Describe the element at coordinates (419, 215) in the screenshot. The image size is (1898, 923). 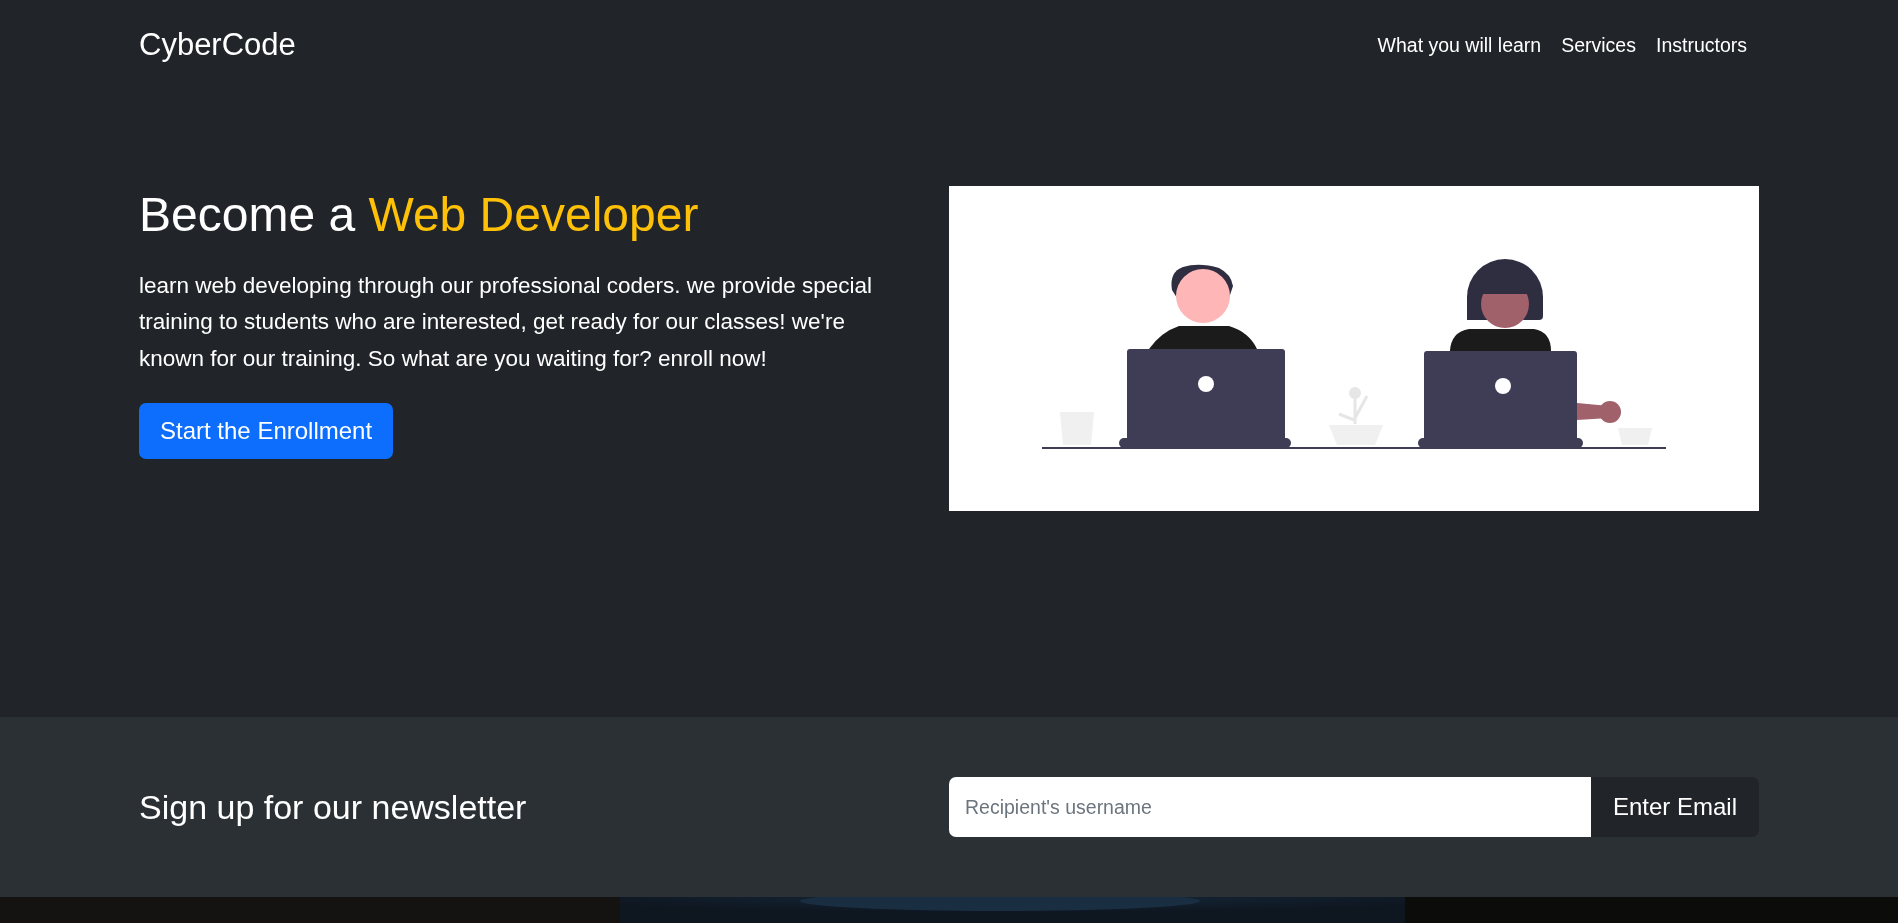
I see `hero-title: Become a Web Developer` at that location.